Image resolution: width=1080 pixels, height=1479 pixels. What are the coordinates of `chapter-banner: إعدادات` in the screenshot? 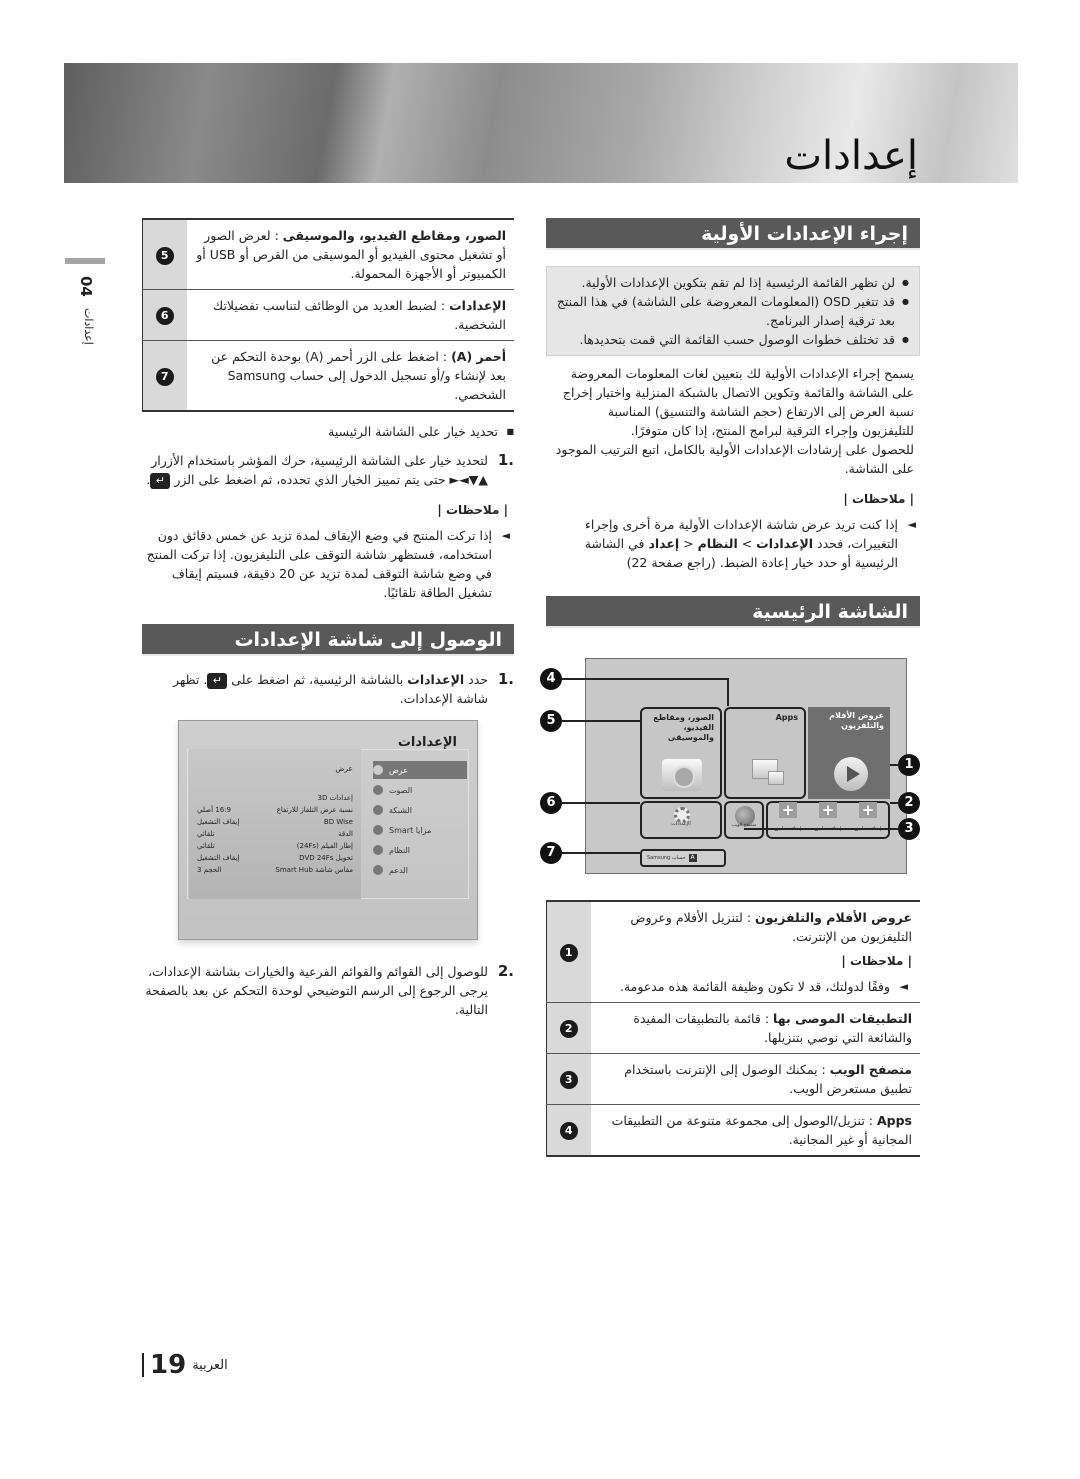 It's located at (541, 123).